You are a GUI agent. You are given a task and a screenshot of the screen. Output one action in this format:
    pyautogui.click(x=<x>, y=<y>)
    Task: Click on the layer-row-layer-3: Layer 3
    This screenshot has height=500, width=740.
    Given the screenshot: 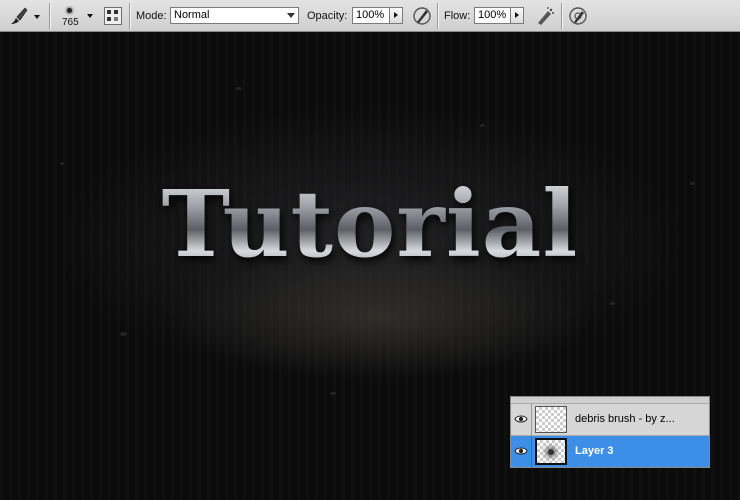 What is the action you would take?
    pyautogui.click(x=610, y=451)
    